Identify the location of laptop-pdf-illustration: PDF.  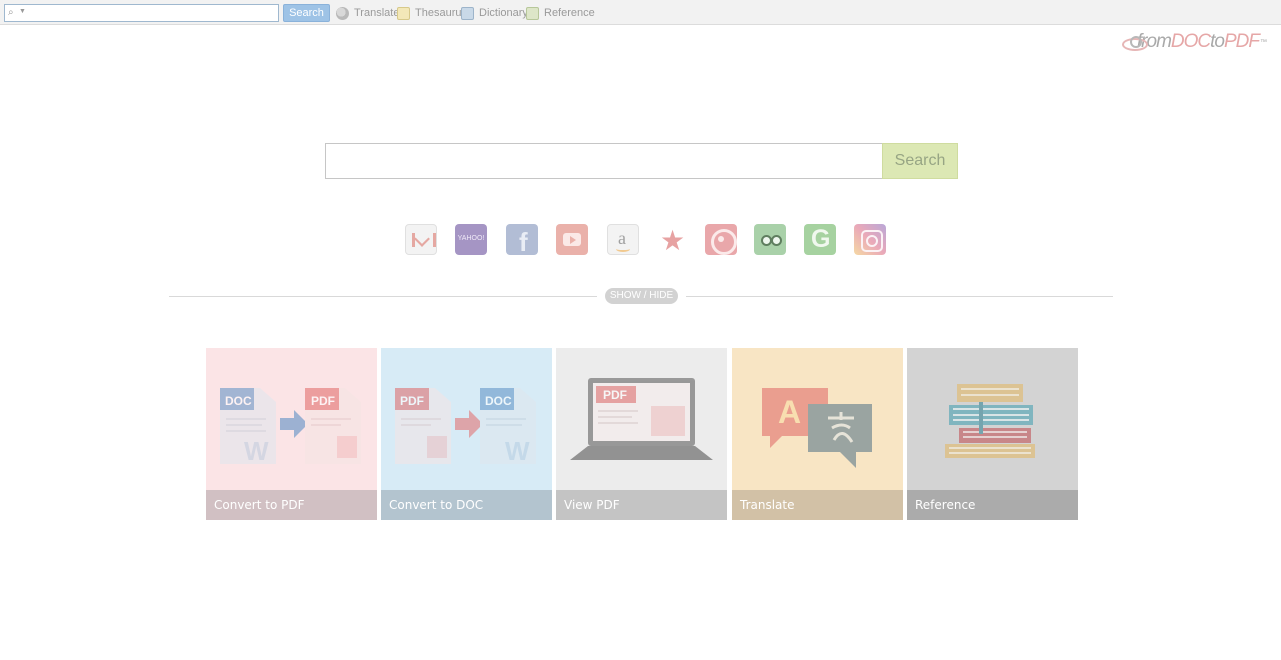
(641, 419).